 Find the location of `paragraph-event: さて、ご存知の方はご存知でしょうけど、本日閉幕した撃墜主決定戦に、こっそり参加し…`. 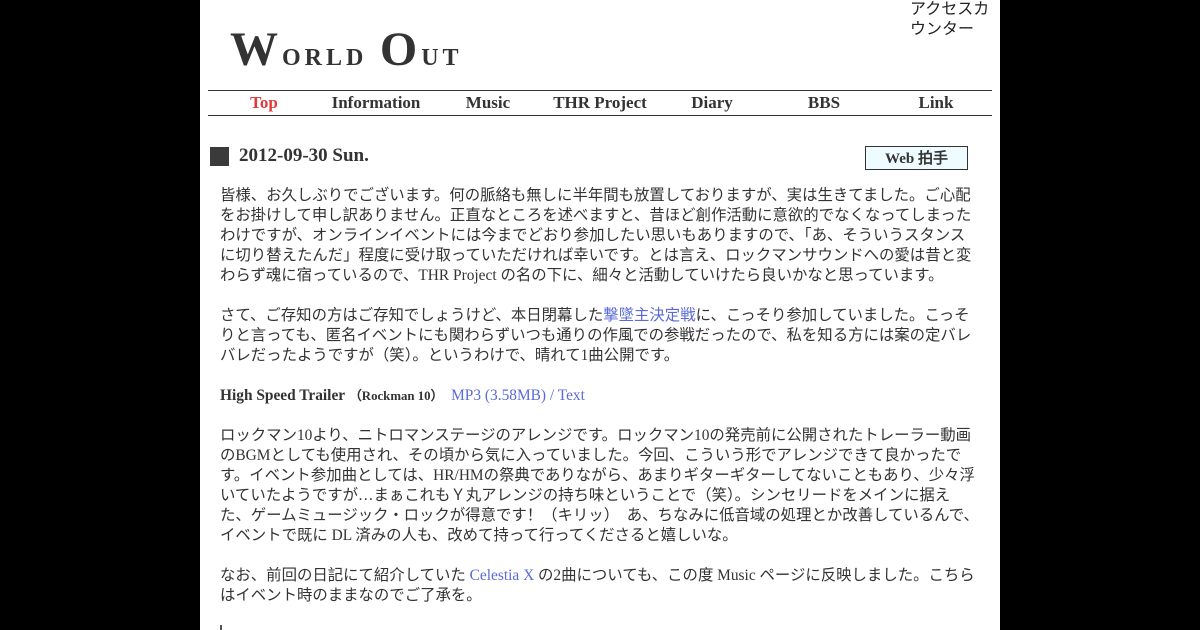

paragraph-event: さて、ご存知の方はご存知でしょうけど、本日閉幕した撃墜主決定戦に、こっそり参加し… is located at coordinates (596, 335).